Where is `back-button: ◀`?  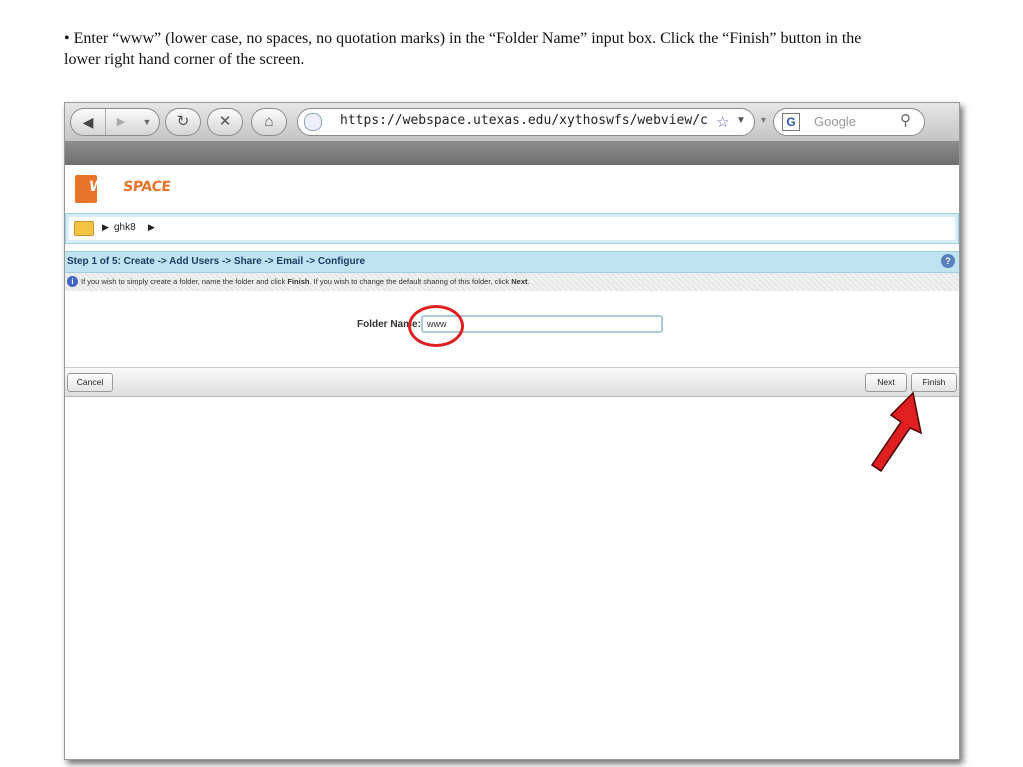
back-button: ◀ is located at coordinates (88, 122).